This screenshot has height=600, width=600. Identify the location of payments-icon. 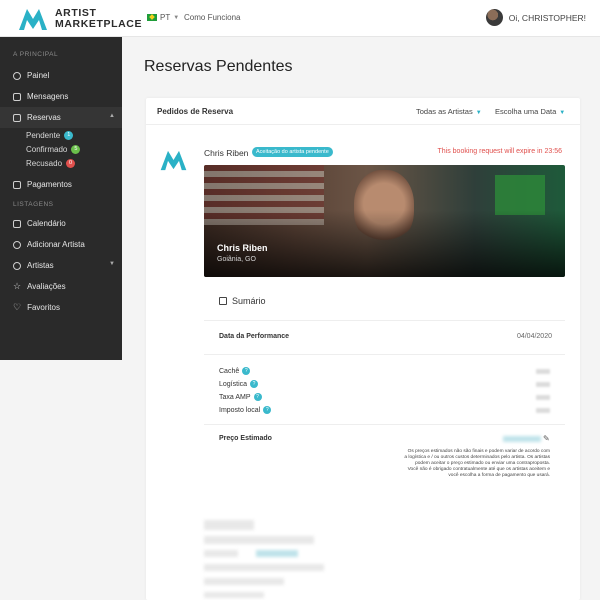
(17, 184).